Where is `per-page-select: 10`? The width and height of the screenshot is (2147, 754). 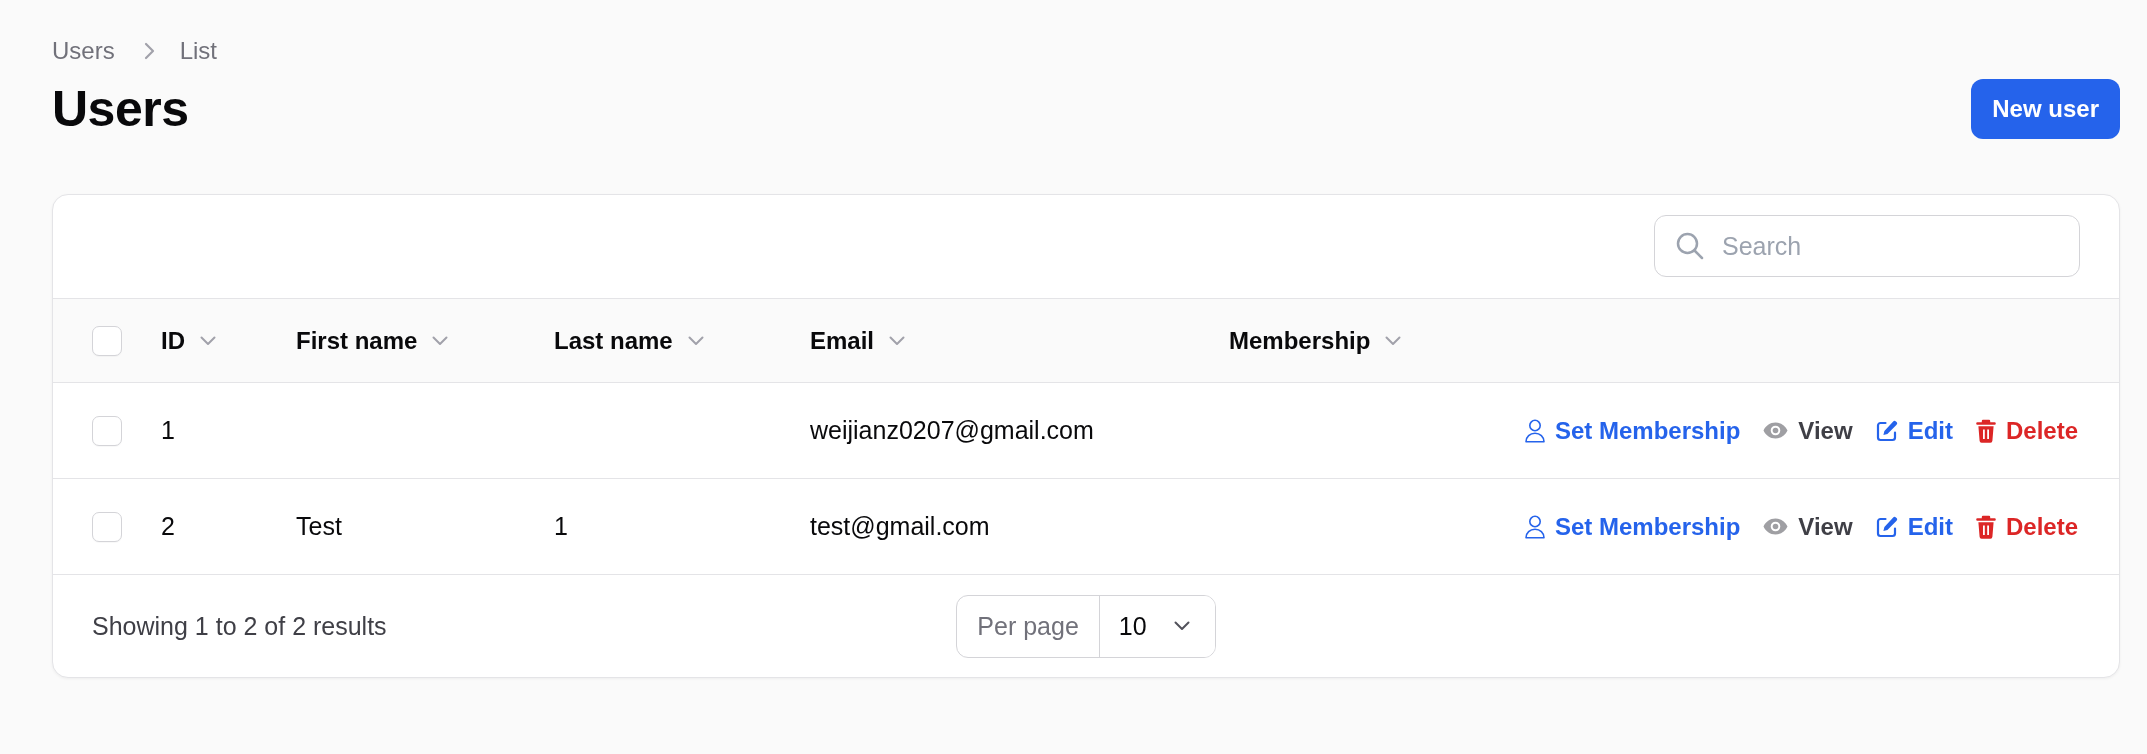 per-page-select: 10 is located at coordinates (1156, 626).